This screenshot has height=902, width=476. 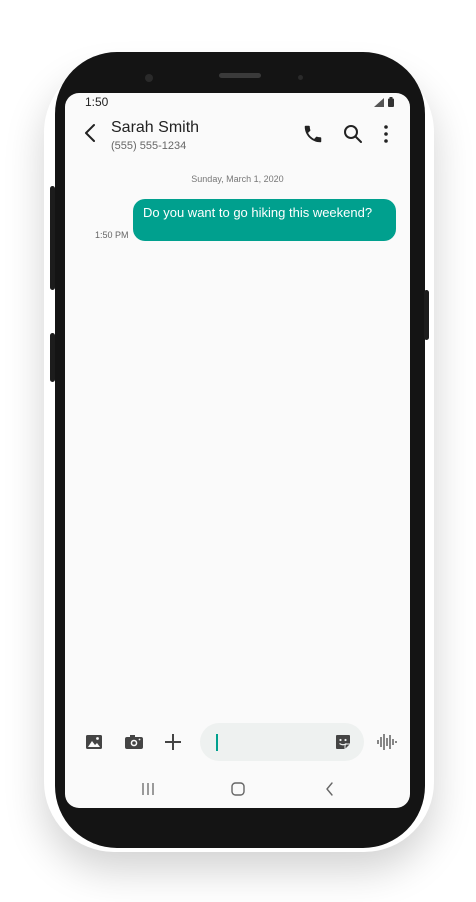 I want to click on plus-icon, so click(x=173, y=742).